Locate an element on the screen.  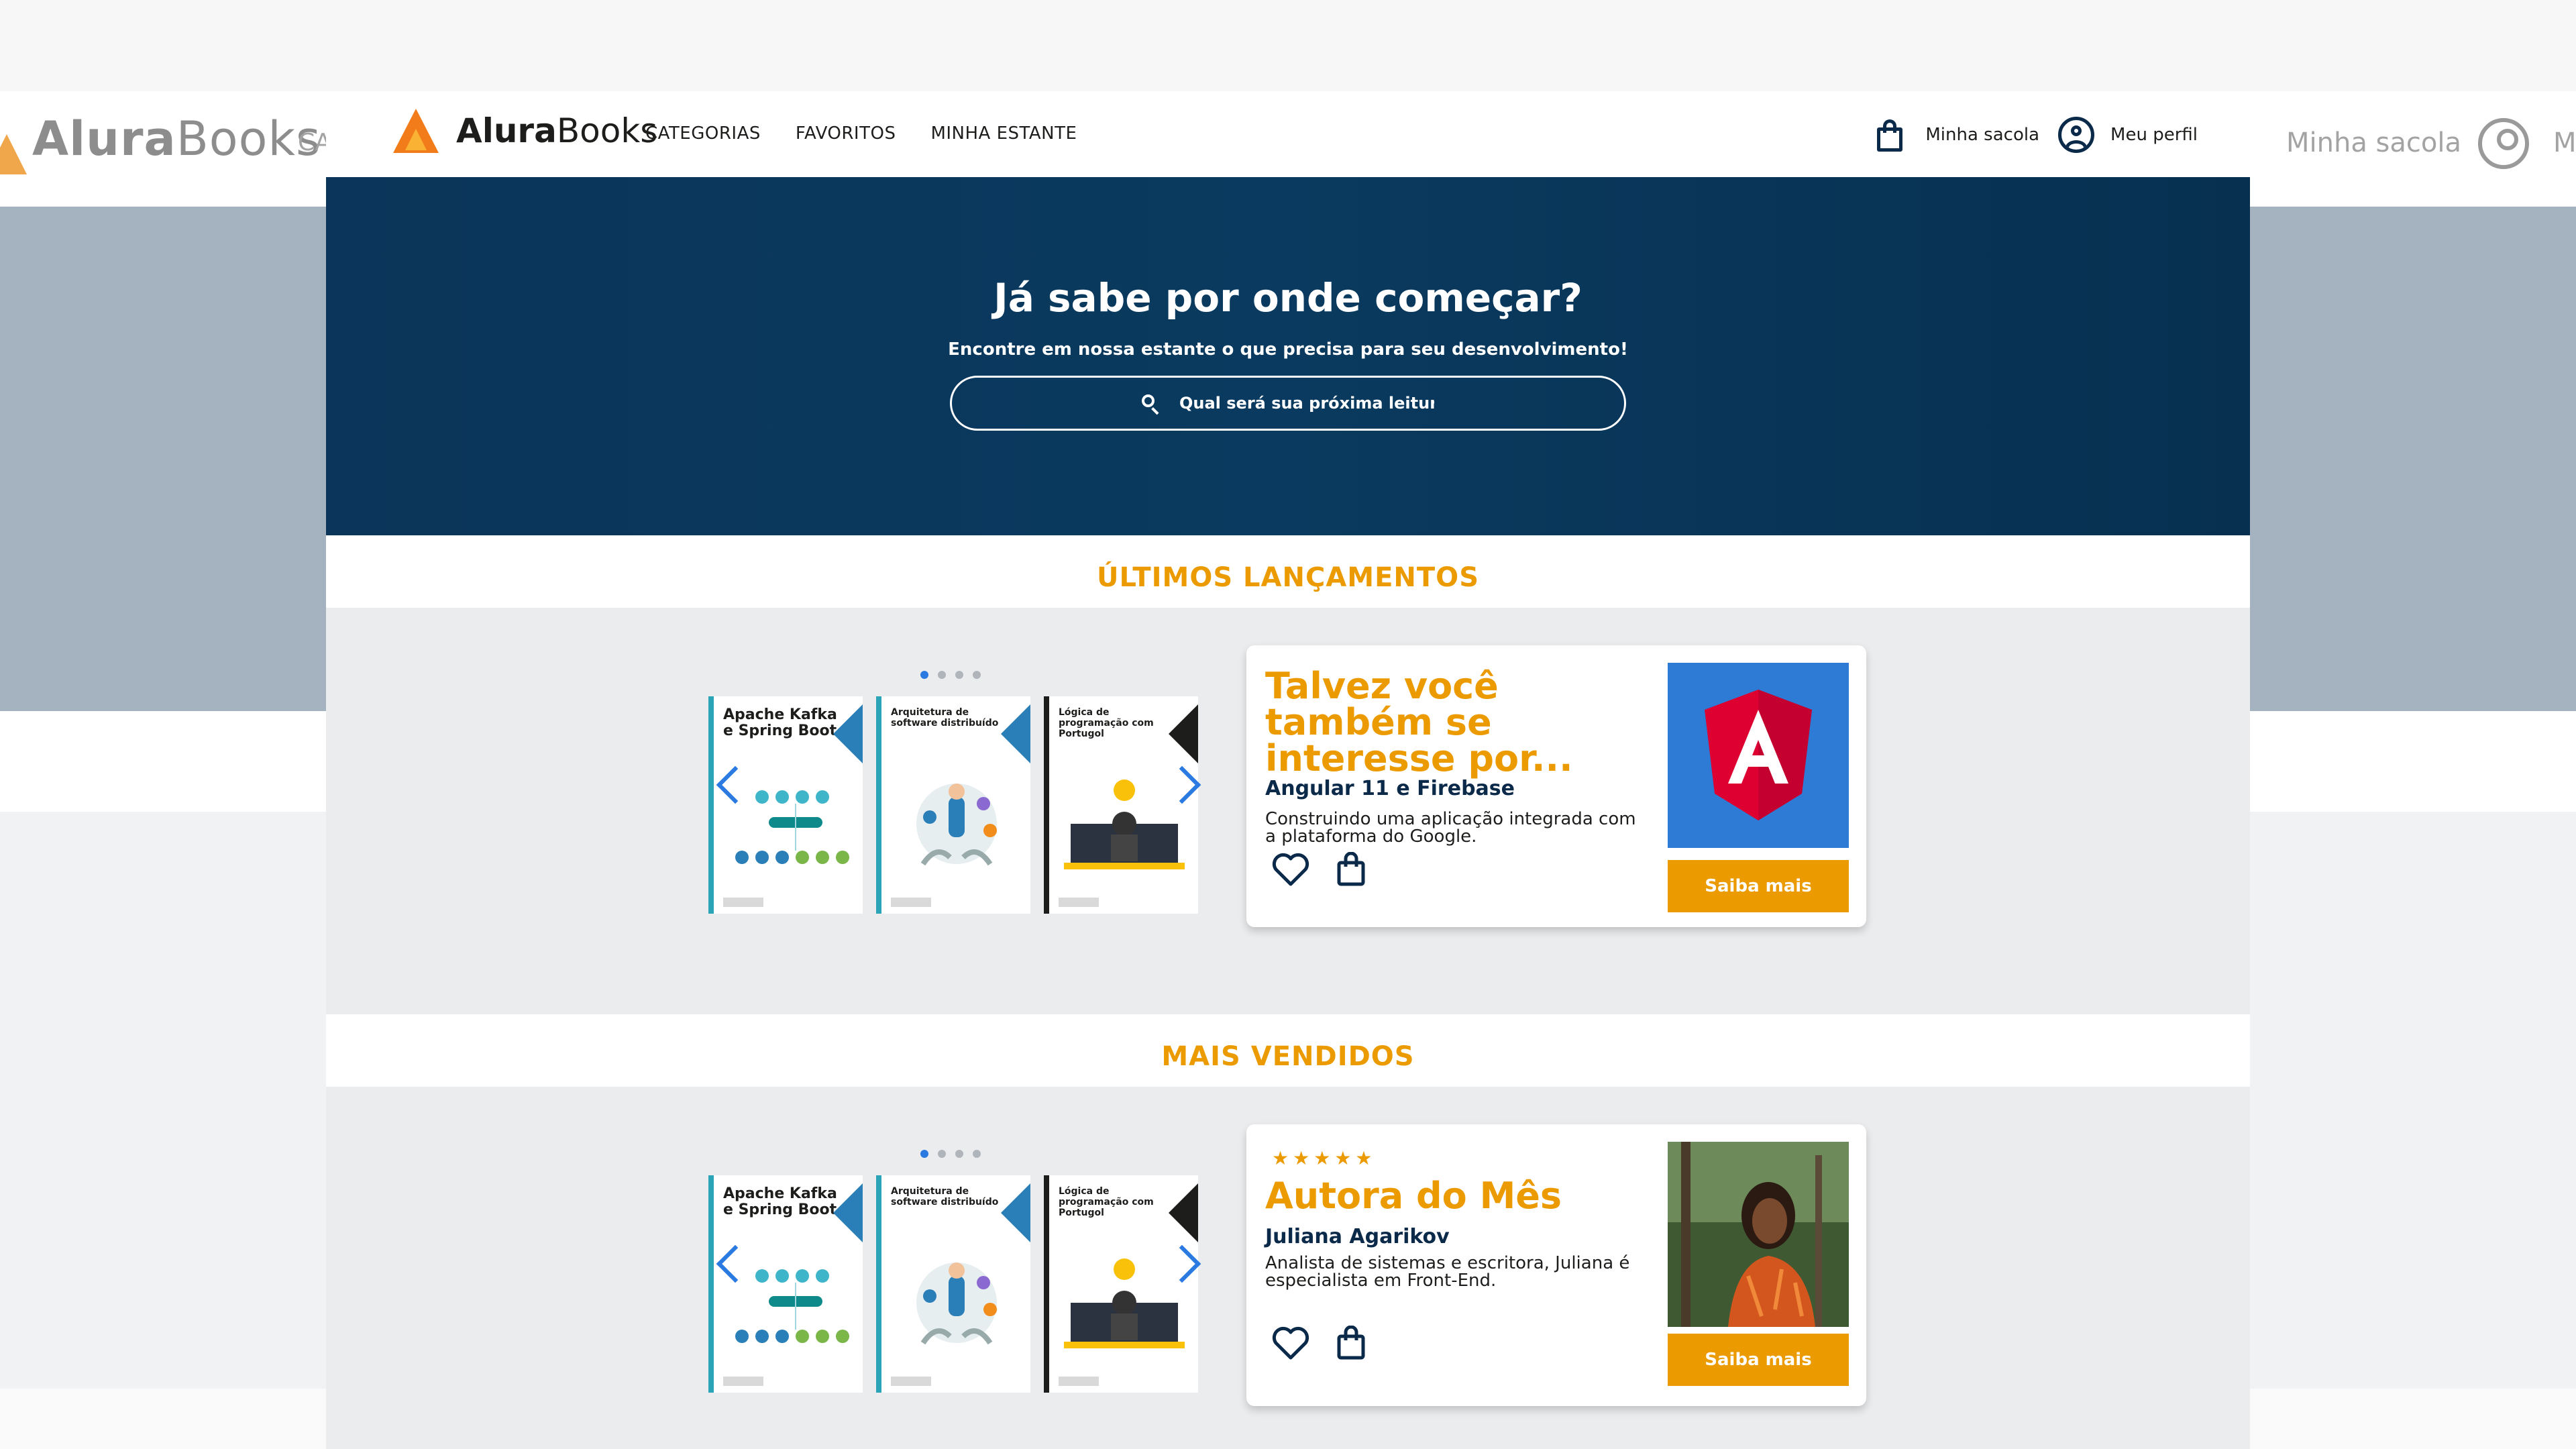
section-header-mais-vendidos: MAIS VENDIDOS is located at coordinates (1288, 1050).